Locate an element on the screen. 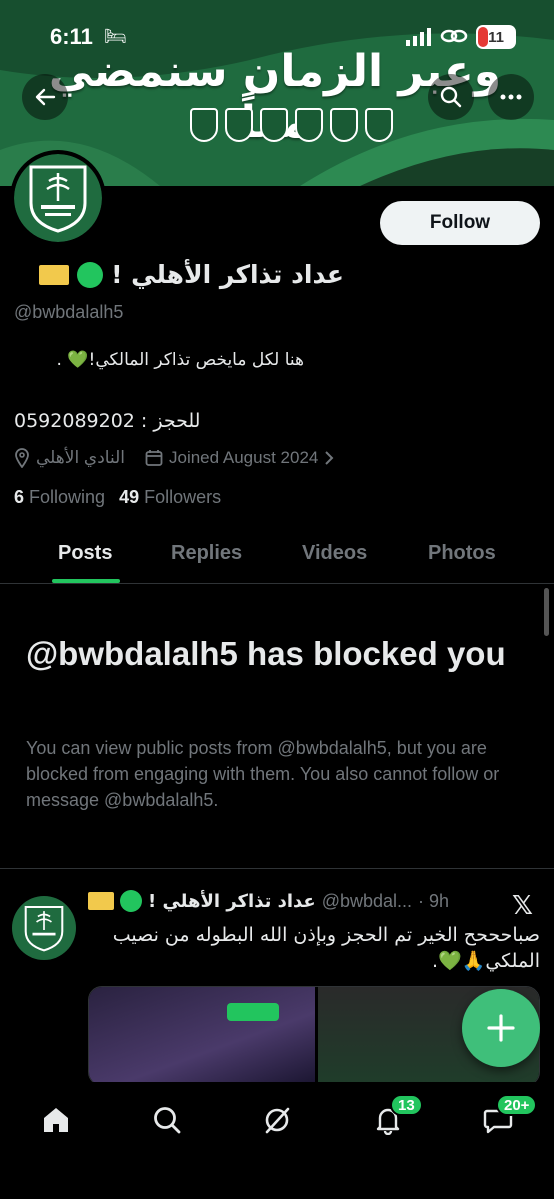 This screenshot has width=554, height=1199. profile-avatar is located at coordinates (58, 198).